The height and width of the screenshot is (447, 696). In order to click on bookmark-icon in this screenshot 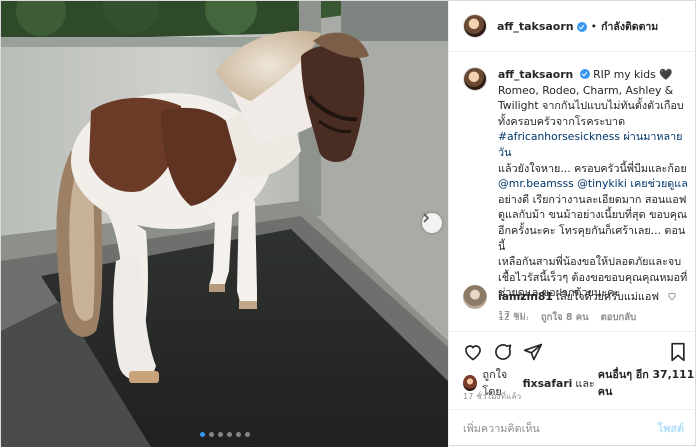, I will do `click(678, 353)`.